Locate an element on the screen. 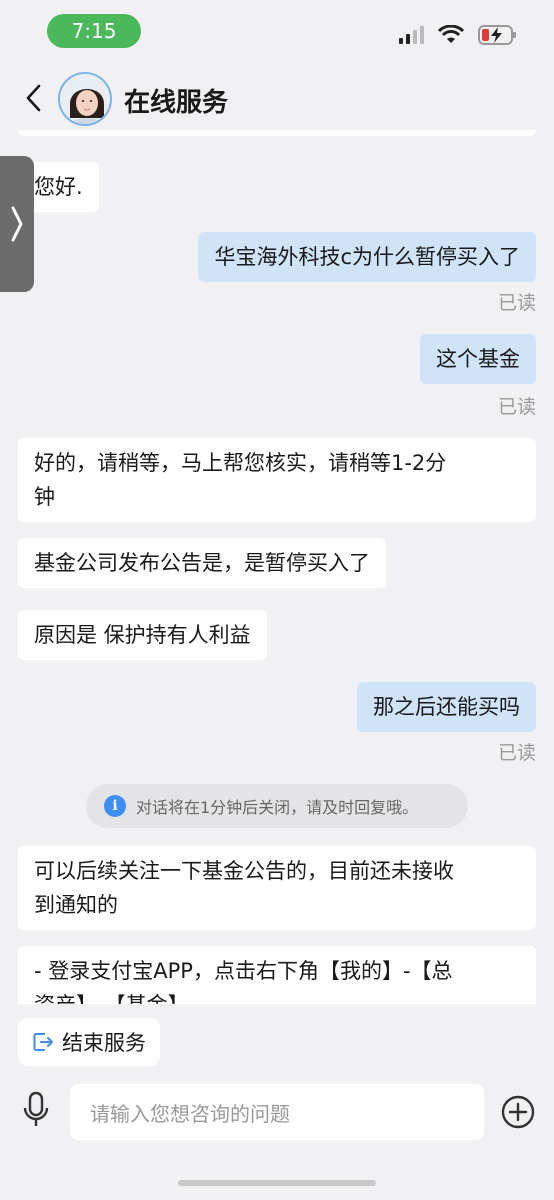 The width and height of the screenshot is (554, 1200). notice-text: 对话将在1分钟后关闭，请及时回复哦。 is located at coordinates (277, 807).